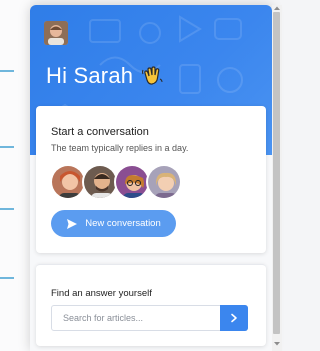  Describe the element at coordinates (101, 293) in the screenshot. I see `find-answer-title: Find an answer yourself` at that location.